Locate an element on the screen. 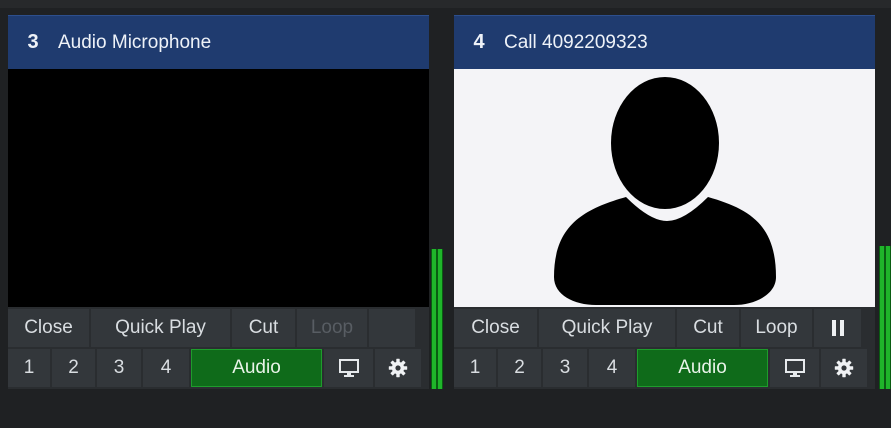 The height and width of the screenshot is (428, 891). input-title-bar: 3 Audio Microphone is located at coordinates (218, 42).